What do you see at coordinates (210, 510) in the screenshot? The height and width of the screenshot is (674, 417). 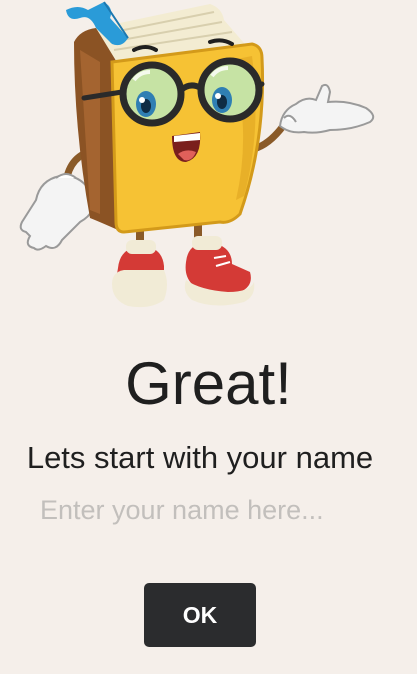 I see `name-input` at bounding box center [210, 510].